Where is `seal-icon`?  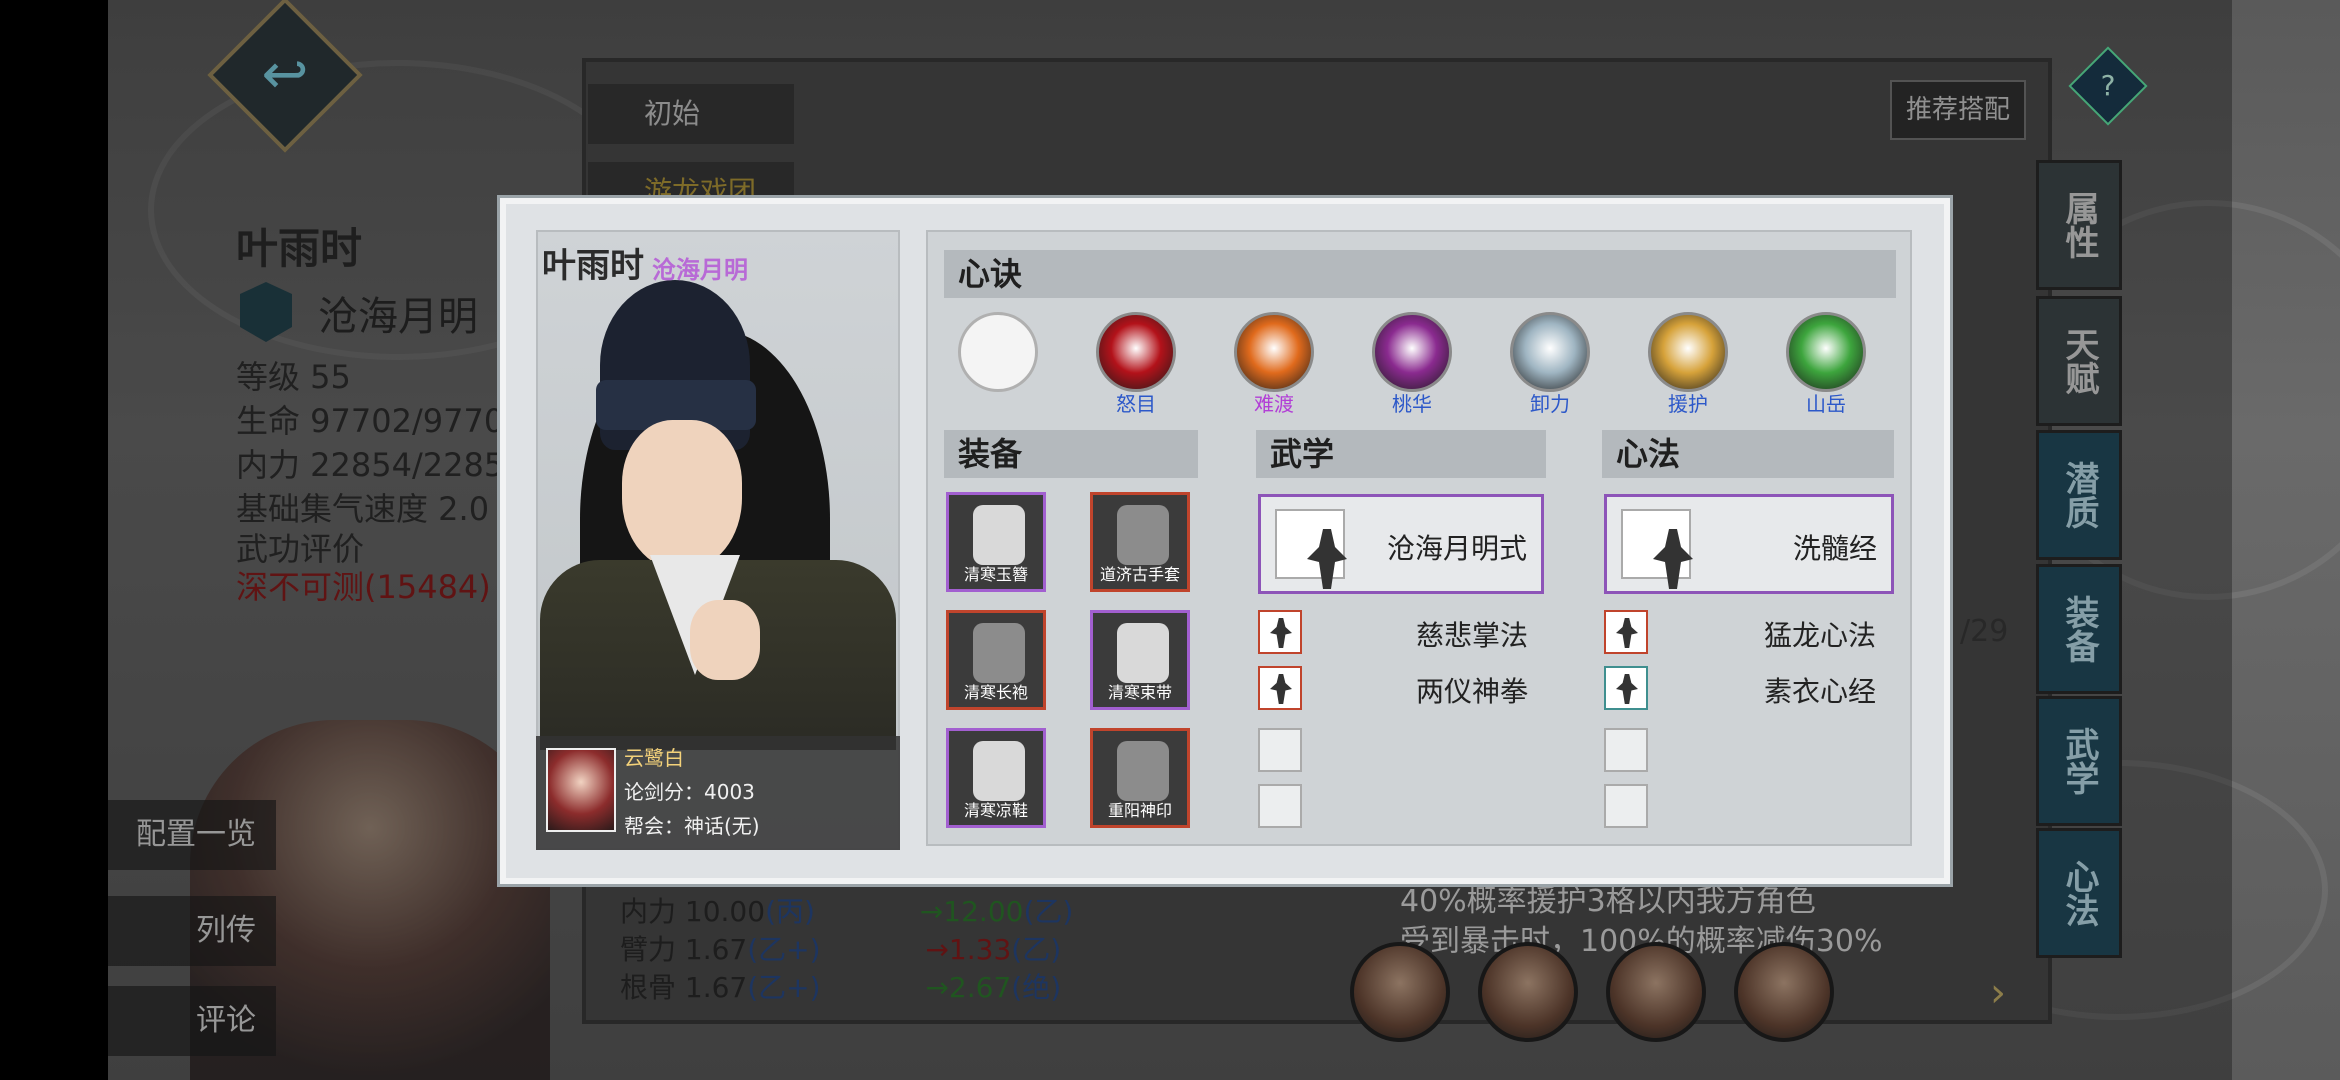
seal-icon is located at coordinates (1143, 771).